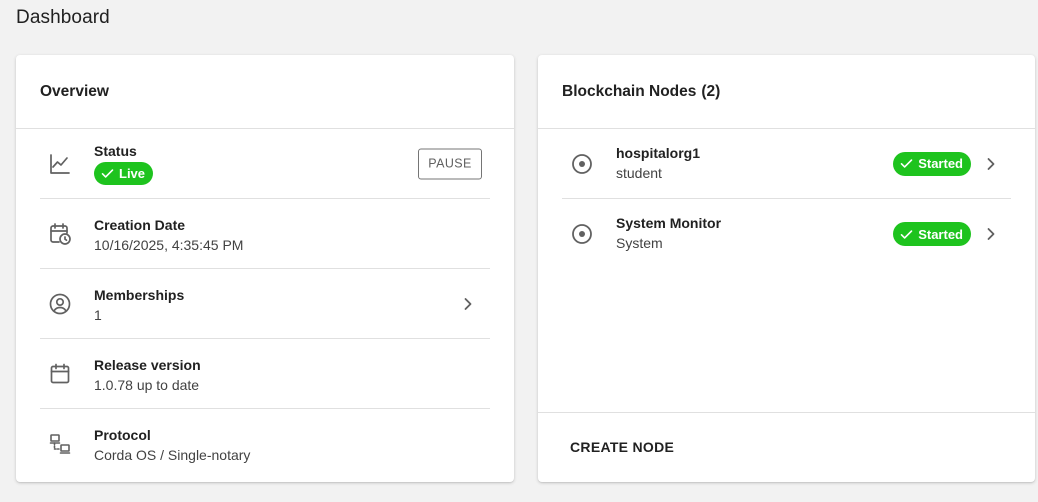  What do you see at coordinates (147, 375) in the screenshot?
I see `release-version-text: Release version 1.0.78 up to date` at bounding box center [147, 375].